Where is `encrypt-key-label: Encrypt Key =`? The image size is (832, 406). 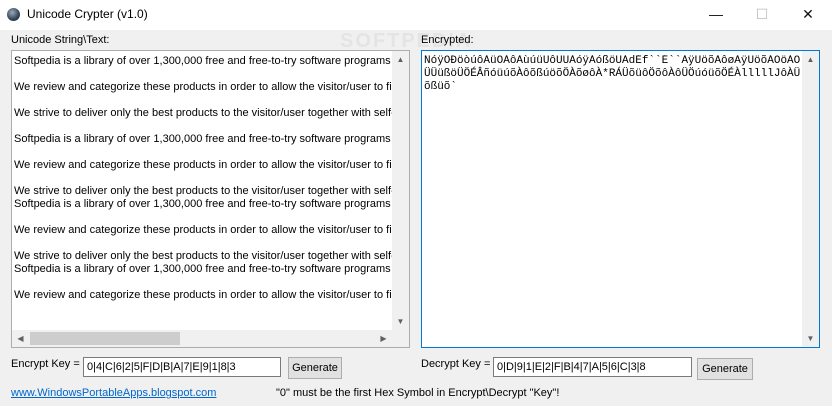 encrypt-key-label: Encrypt Key = is located at coordinates (45, 364).